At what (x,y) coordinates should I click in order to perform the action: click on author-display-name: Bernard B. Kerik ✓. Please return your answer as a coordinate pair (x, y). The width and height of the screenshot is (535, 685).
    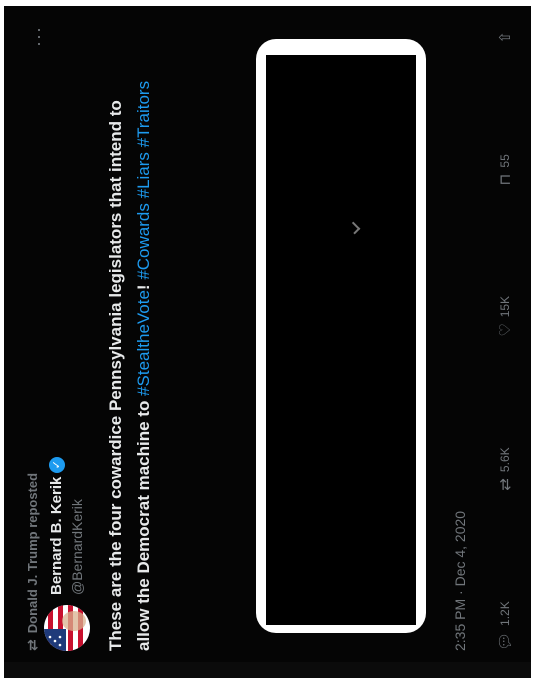
    Looking at the image, I should click on (56, 525).